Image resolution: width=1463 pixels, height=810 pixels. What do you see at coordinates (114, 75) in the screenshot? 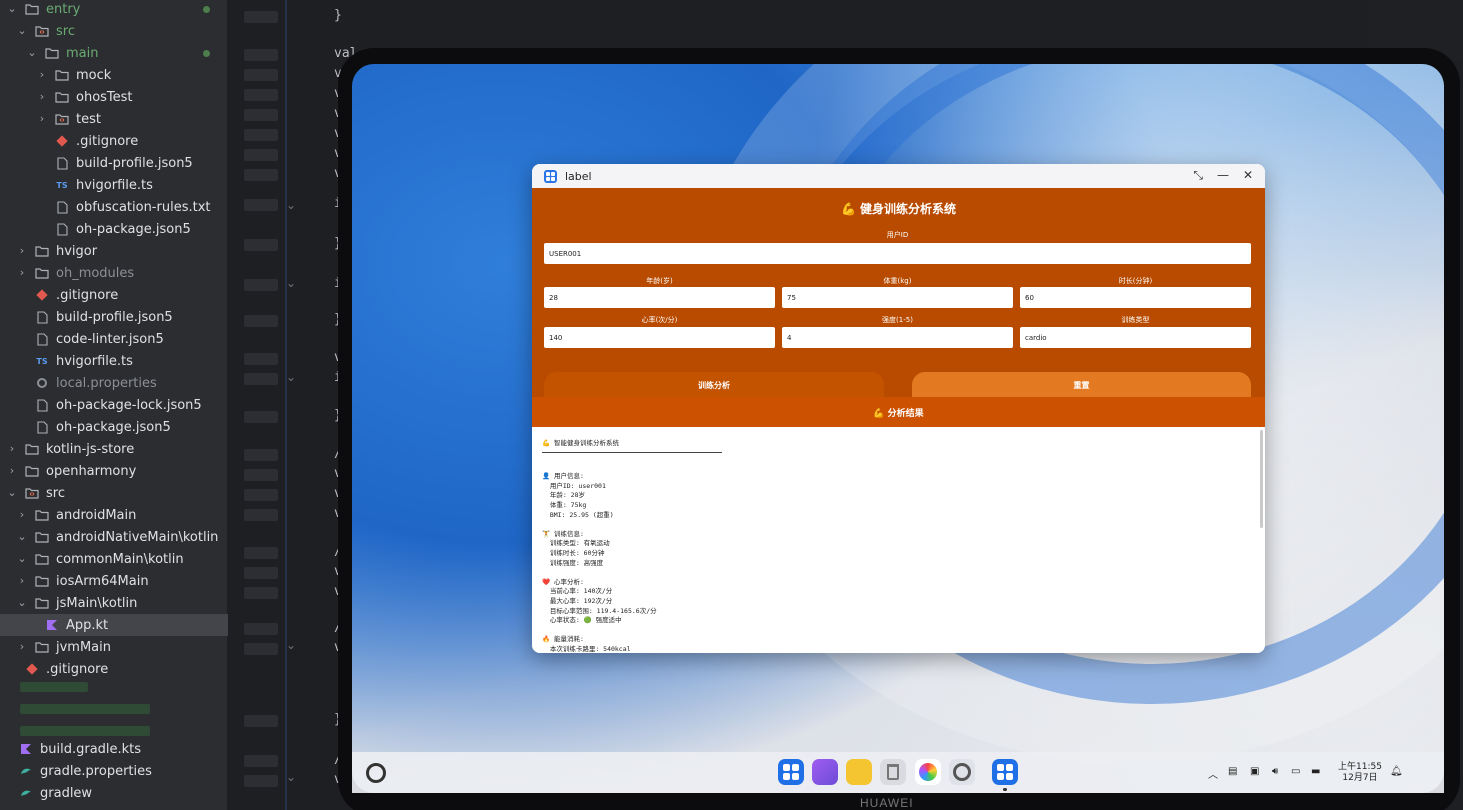
I see `tree-item: › mock` at bounding box center [114, 75].